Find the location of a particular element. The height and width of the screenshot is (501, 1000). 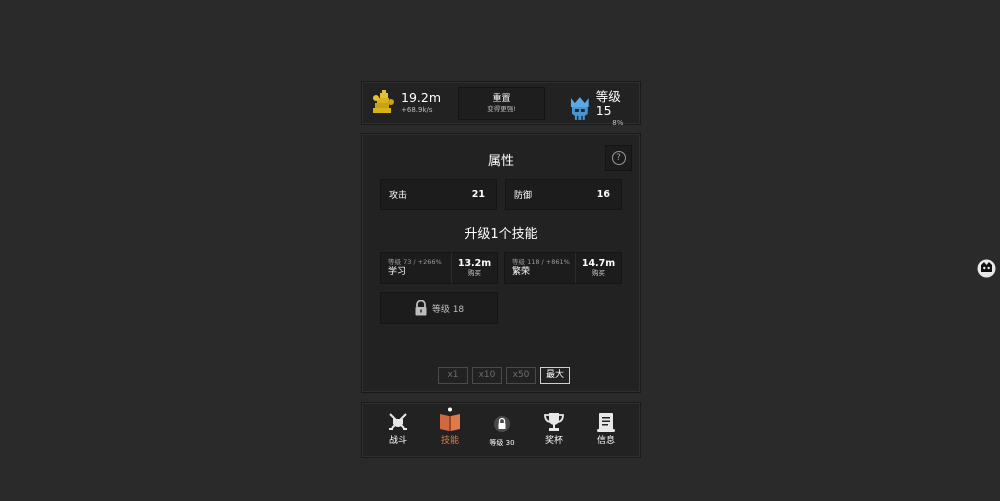

skill-meta: 等级 118 / +861% is located at coordinates (541, 262).